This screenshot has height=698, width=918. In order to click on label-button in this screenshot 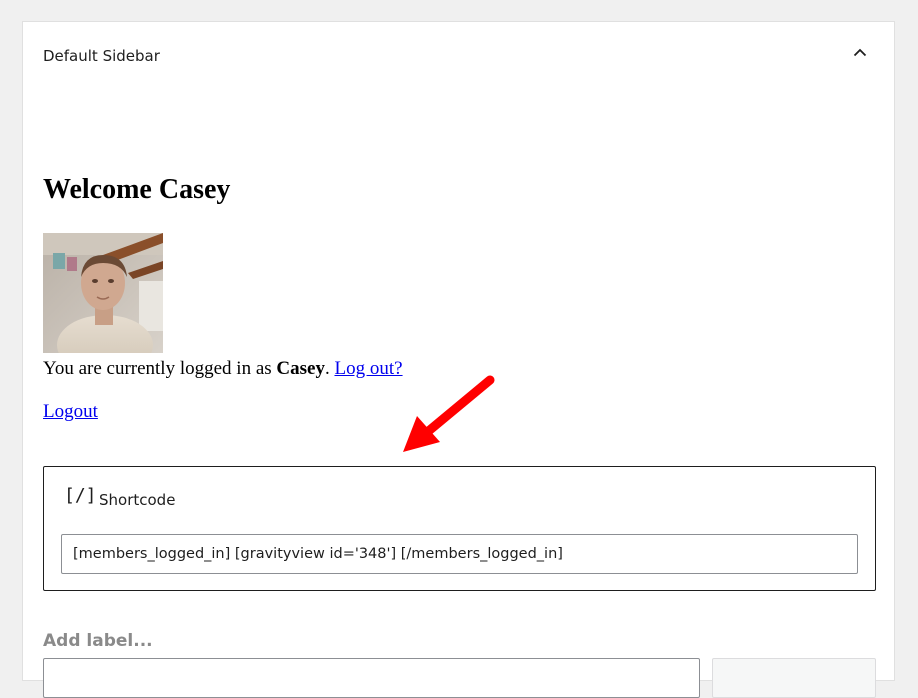, I will do `click(794, 678)`.